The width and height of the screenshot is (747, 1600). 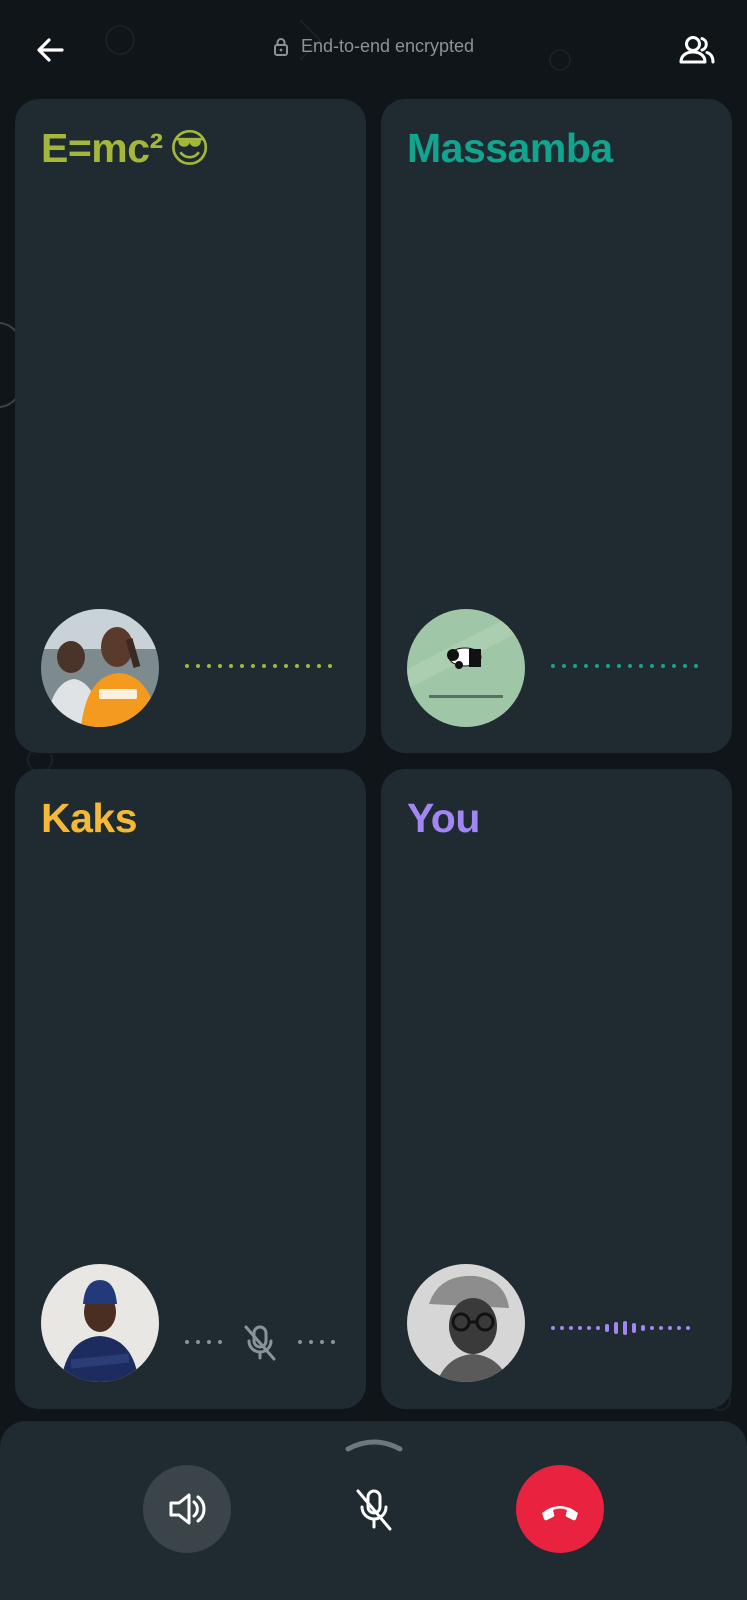 I want to click on chevron-up-icon, so click(x=374, y=1444).